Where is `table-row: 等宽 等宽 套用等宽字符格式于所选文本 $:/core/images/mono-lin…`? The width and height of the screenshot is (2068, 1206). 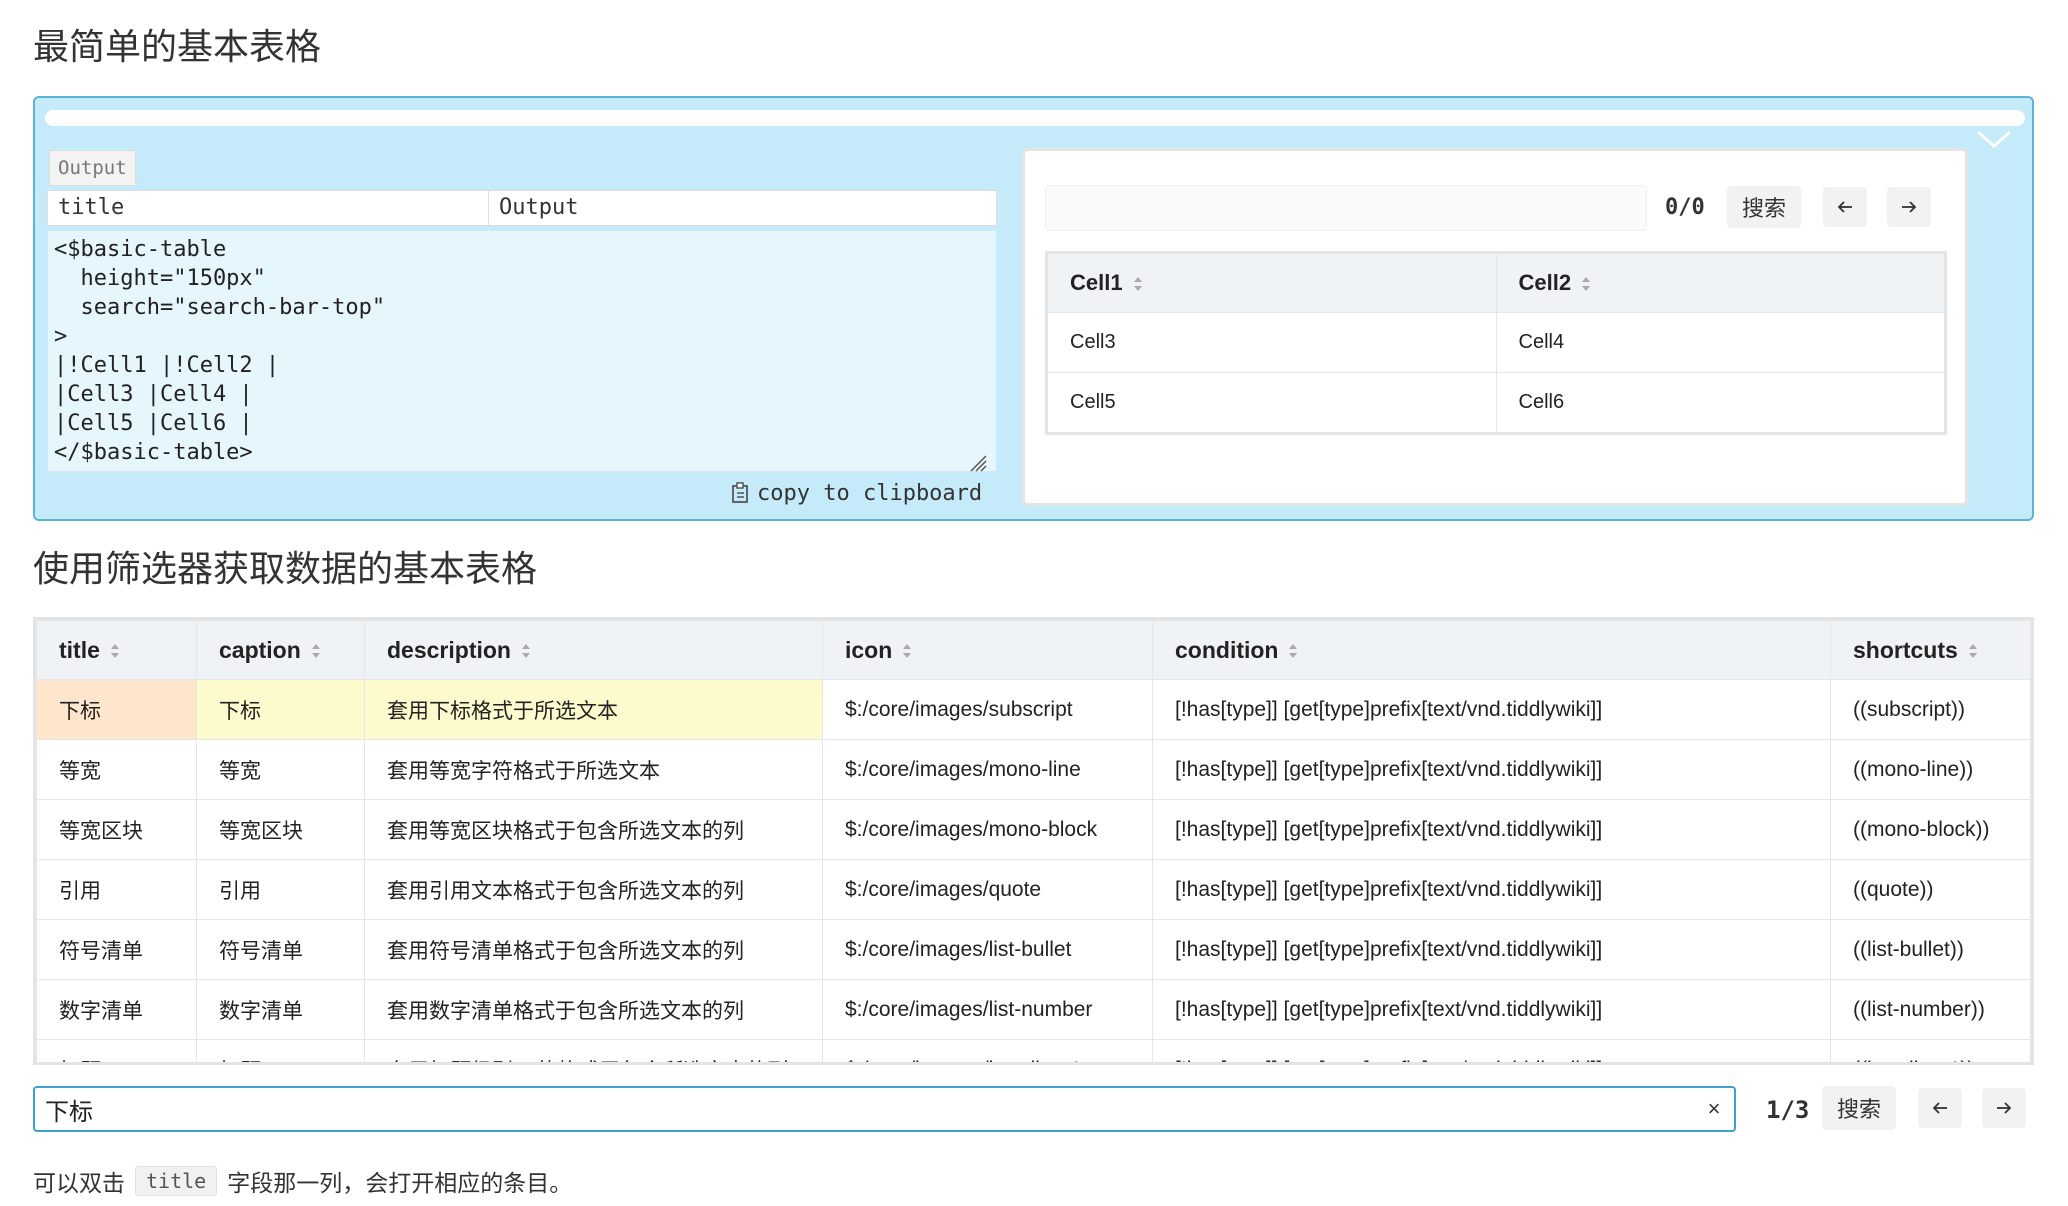
table-row: 等宽 等宽 套用等宽字符格式于所选文本 $:/core/images/mono-lin… is located at coordinates (1033, 769).